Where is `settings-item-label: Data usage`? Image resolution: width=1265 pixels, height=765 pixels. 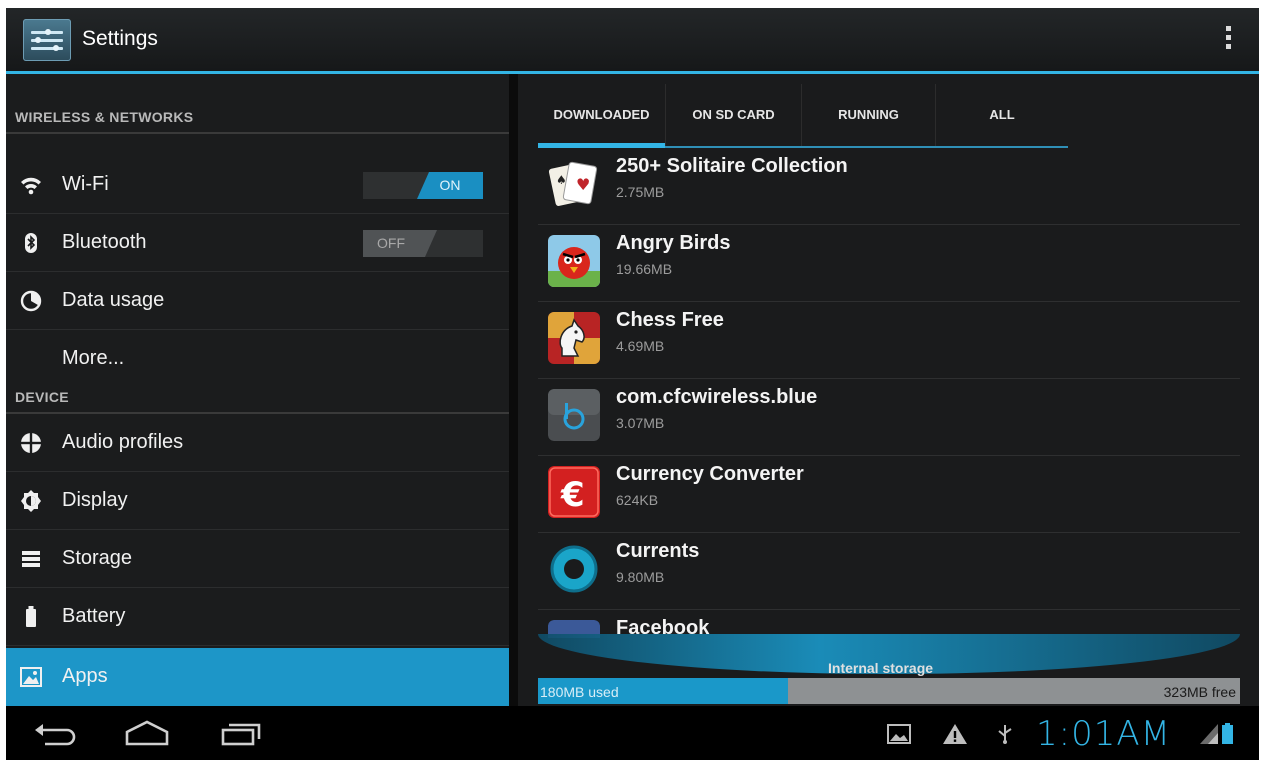
settings-item-label: Data usage is located at coordinates (113, 300).